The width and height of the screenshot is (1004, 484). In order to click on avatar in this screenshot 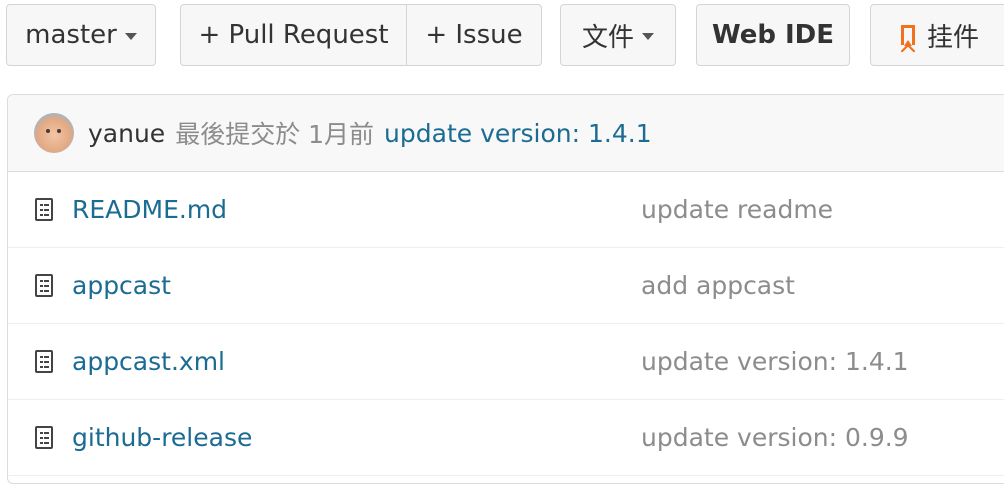, I will do `click(54, 133)`.